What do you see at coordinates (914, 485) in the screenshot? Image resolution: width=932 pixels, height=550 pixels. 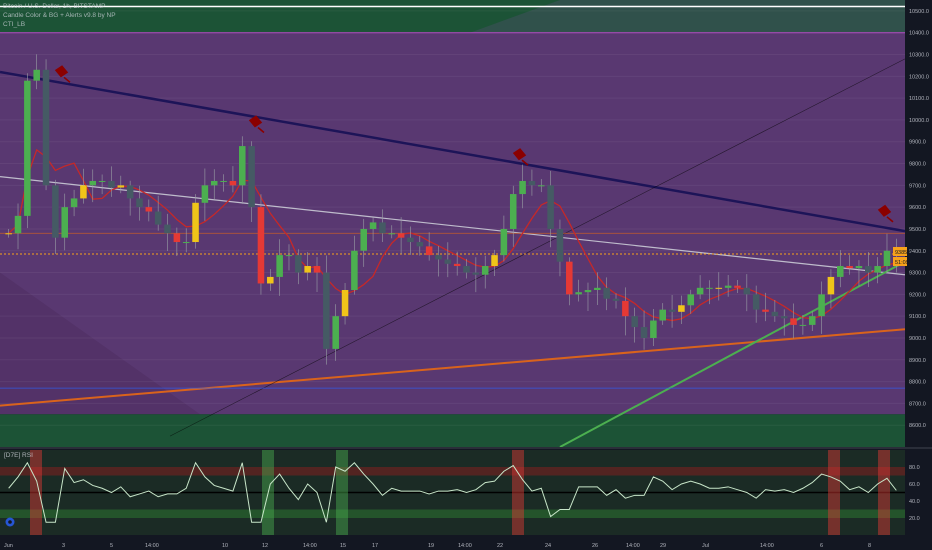 I see `rsi-tick-label: 60.0` at bounding box center [914, 485].